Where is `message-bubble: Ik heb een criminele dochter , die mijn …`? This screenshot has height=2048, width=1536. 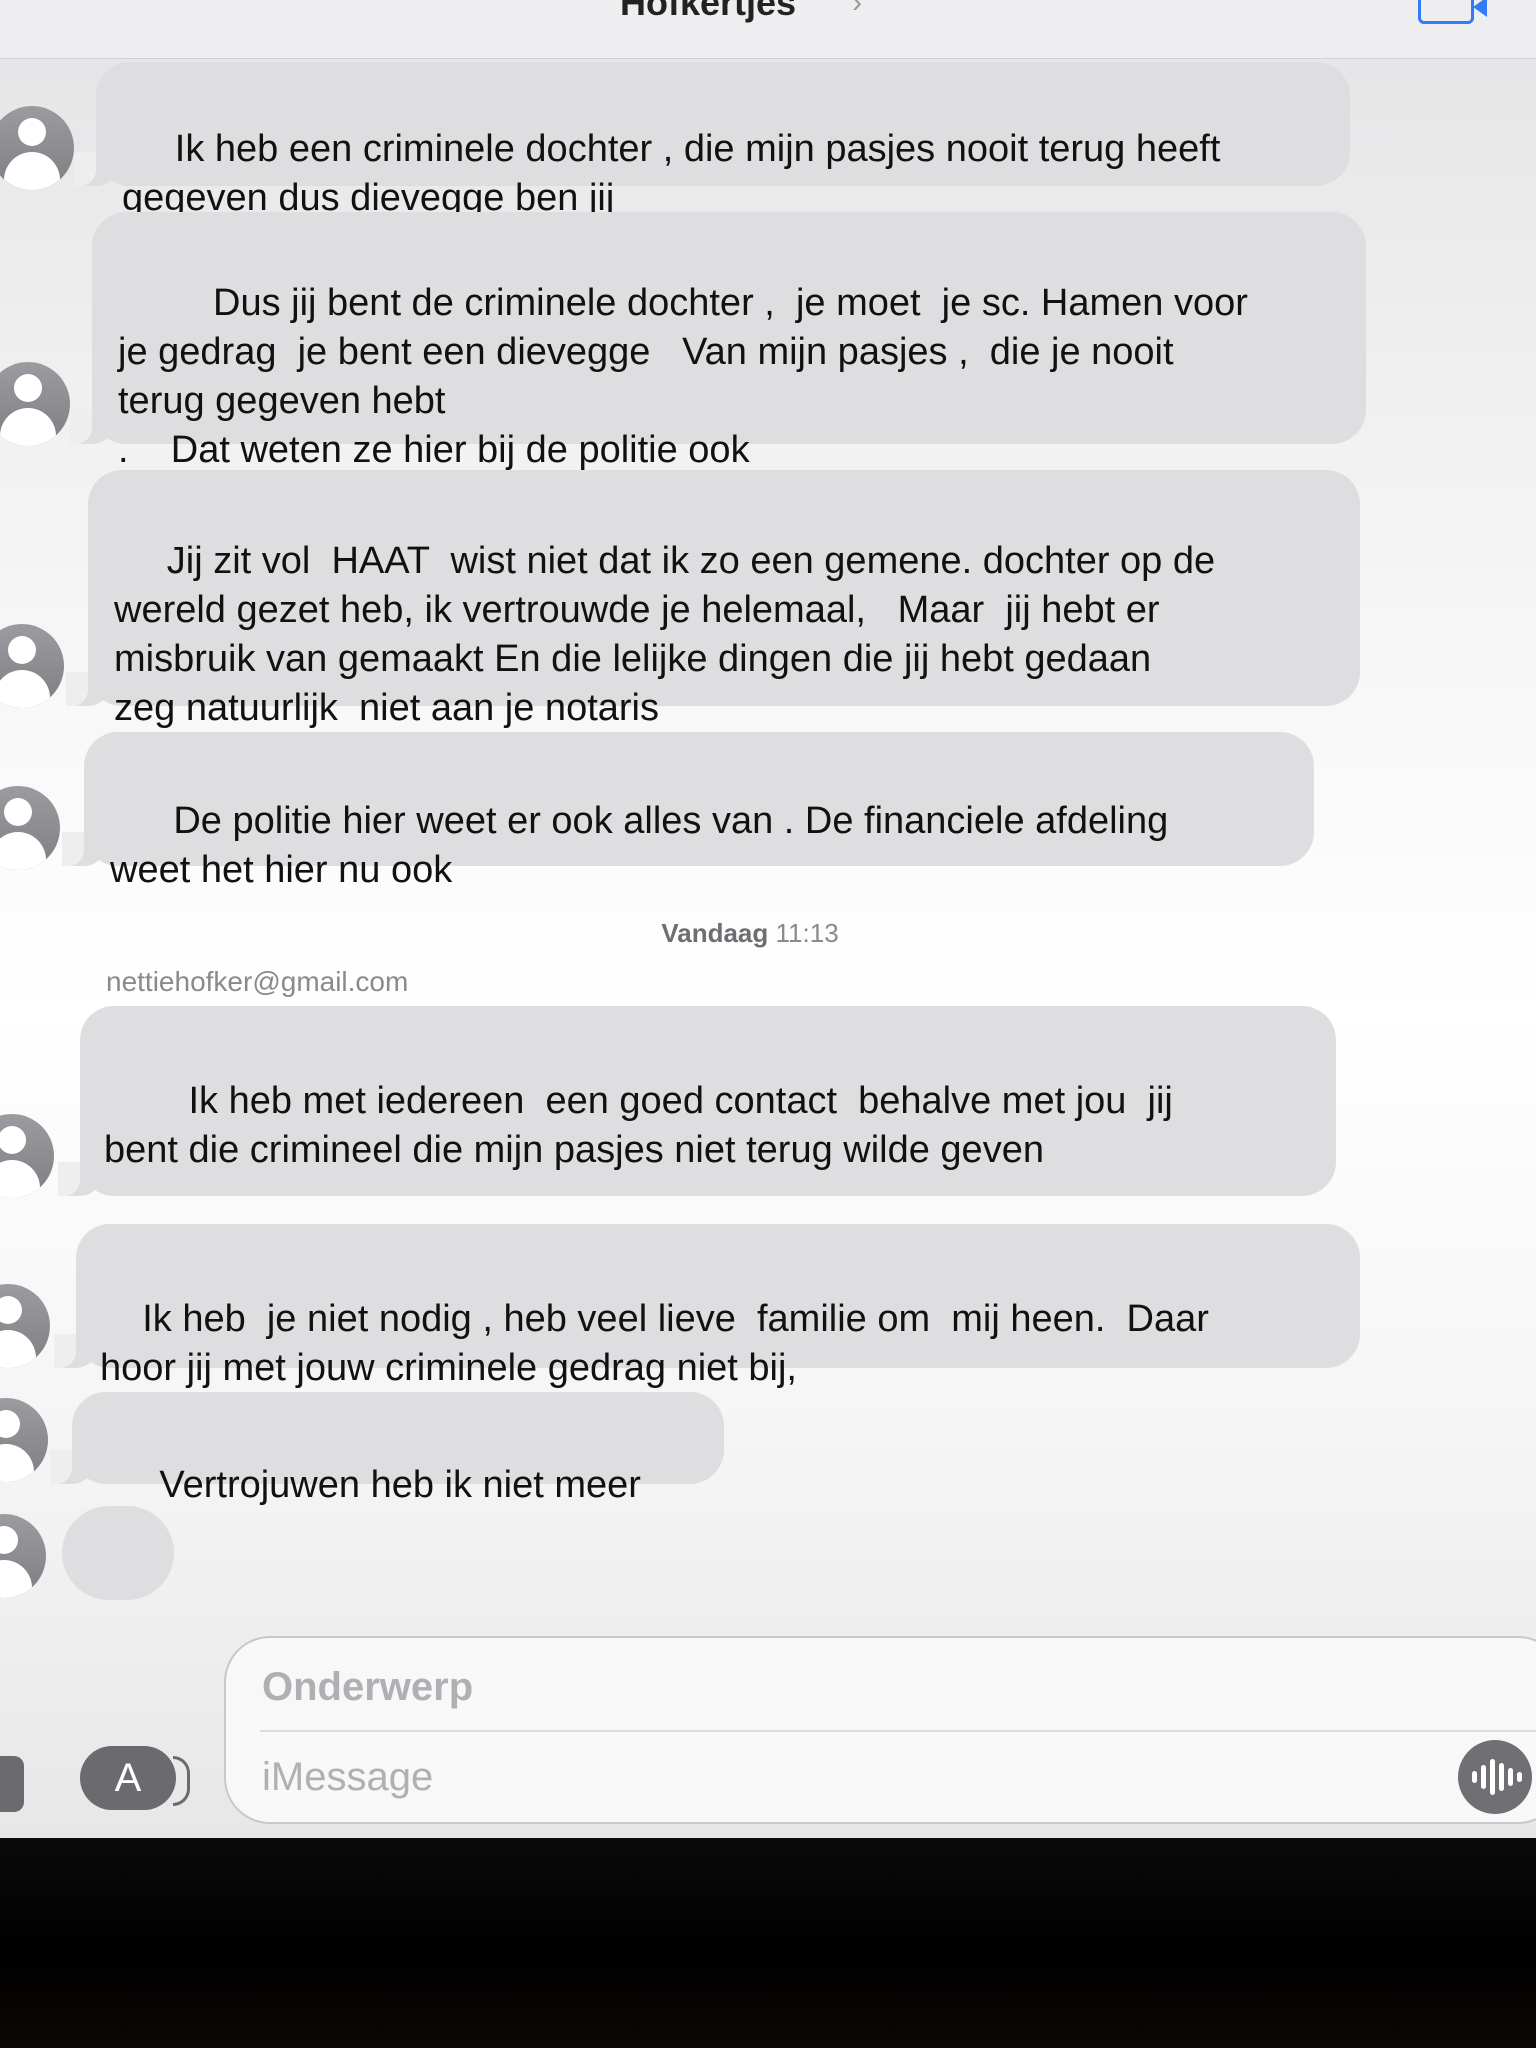
message-bubble: Ik heb een criminele dochter , die mijn … is located at coordinates (712, 140).